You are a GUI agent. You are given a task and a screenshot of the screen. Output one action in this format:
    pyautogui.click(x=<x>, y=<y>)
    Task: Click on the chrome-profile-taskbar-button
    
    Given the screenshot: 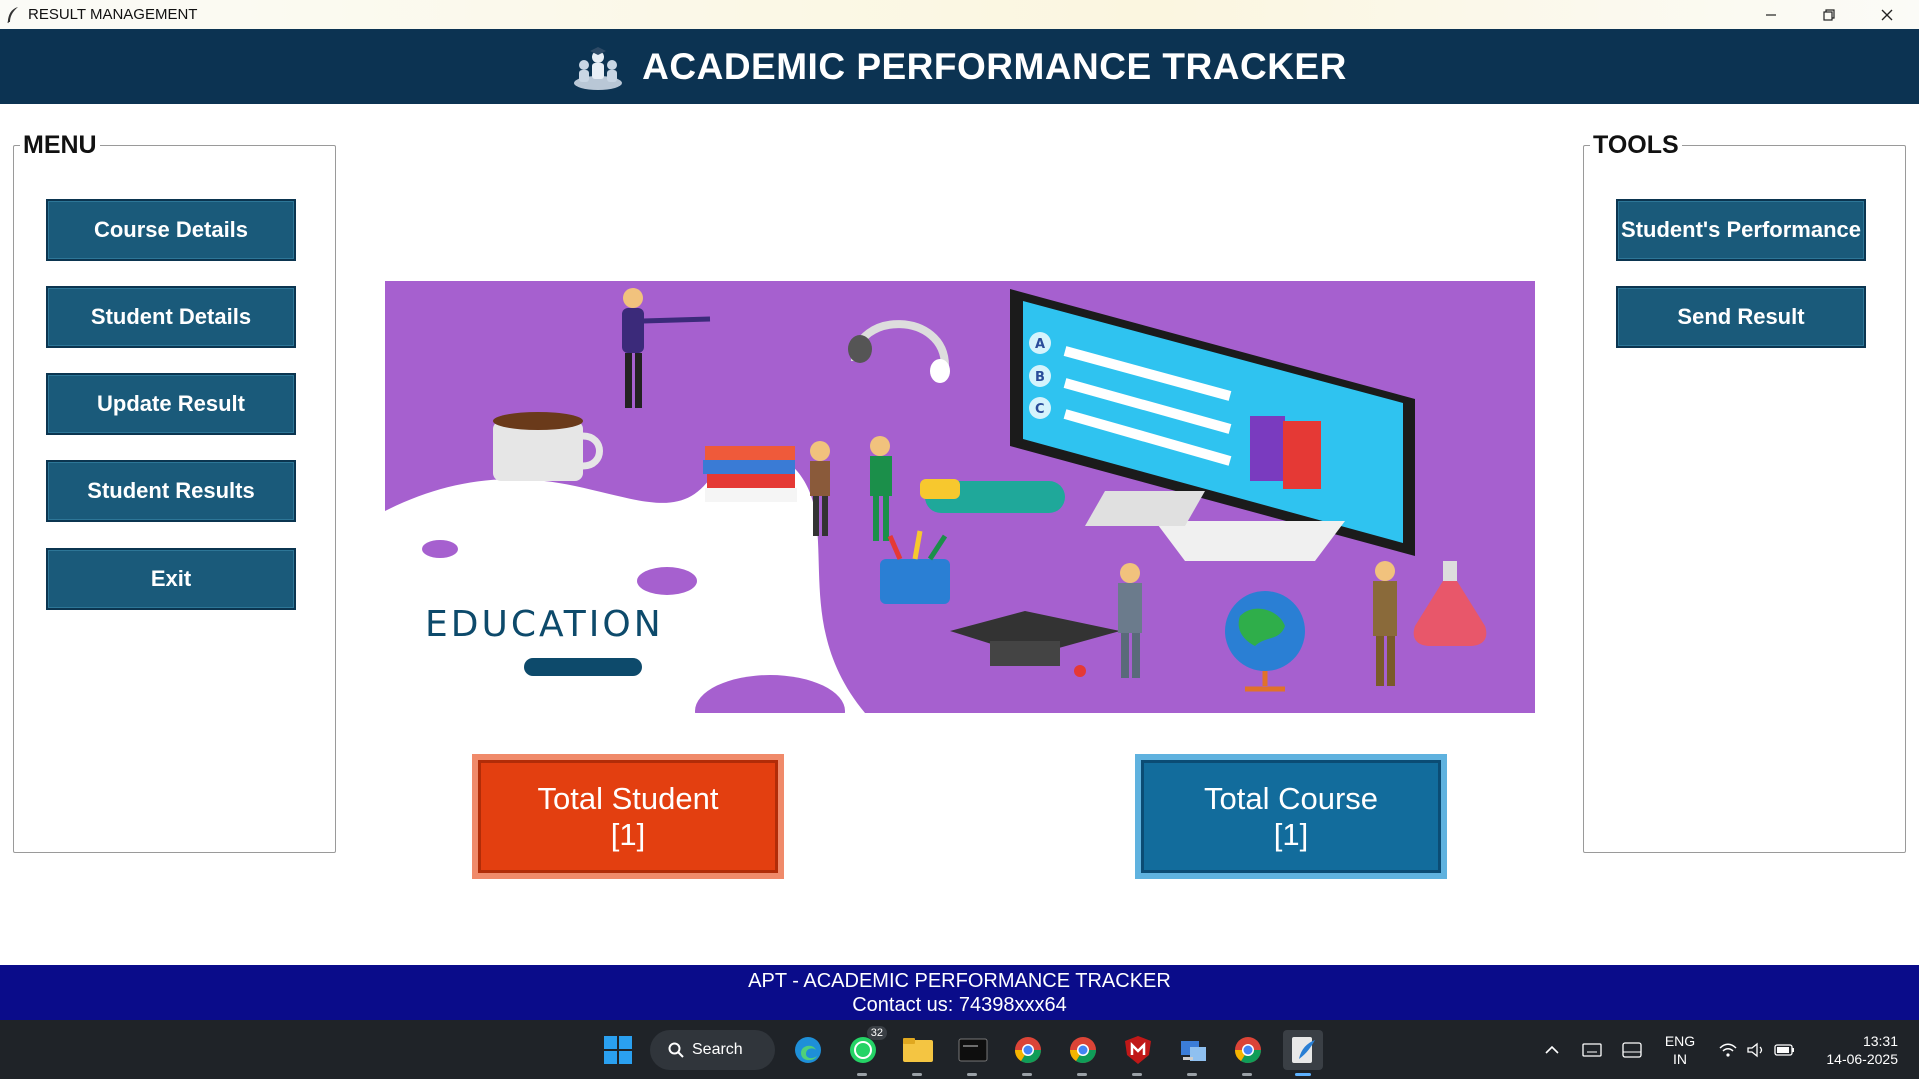 What is the action you would take?
    pyautogui.click(x=1083, y=1053)
    